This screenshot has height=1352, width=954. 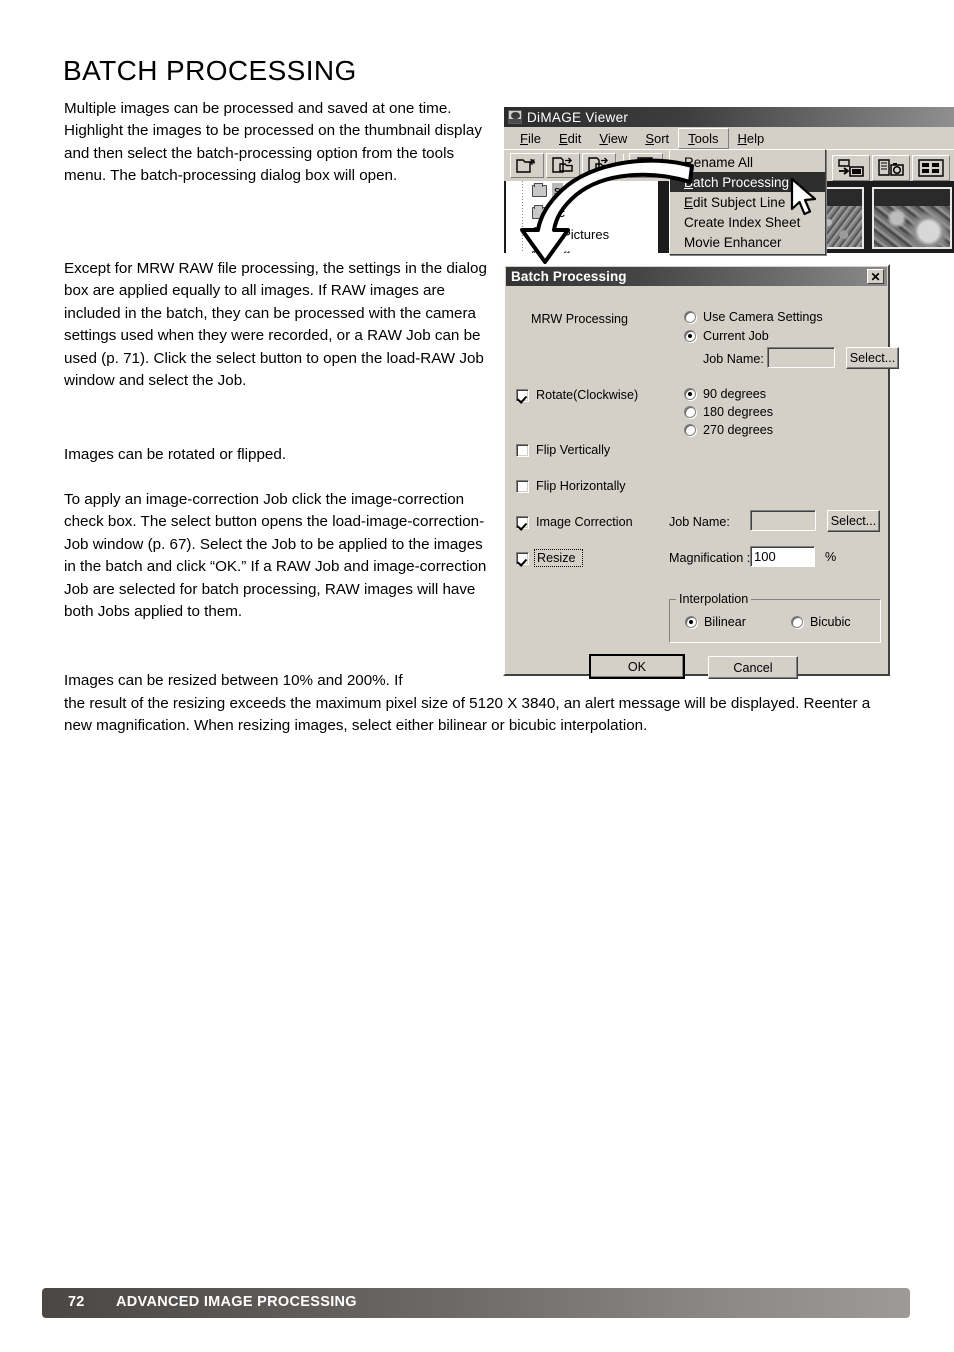 I want to click on cancel-button: Cancel, so click(x=753, y=667).